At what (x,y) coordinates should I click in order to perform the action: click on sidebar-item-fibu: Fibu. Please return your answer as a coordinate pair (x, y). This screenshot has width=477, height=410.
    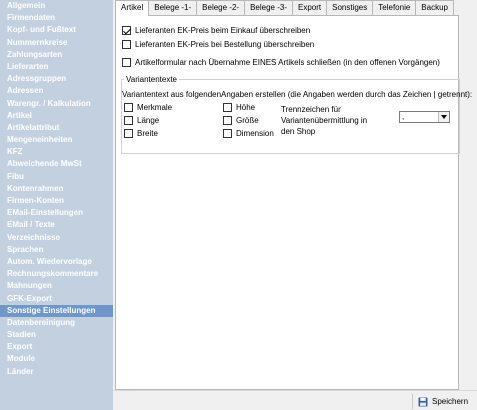
    Looking at the image, I should click on (56, 177).